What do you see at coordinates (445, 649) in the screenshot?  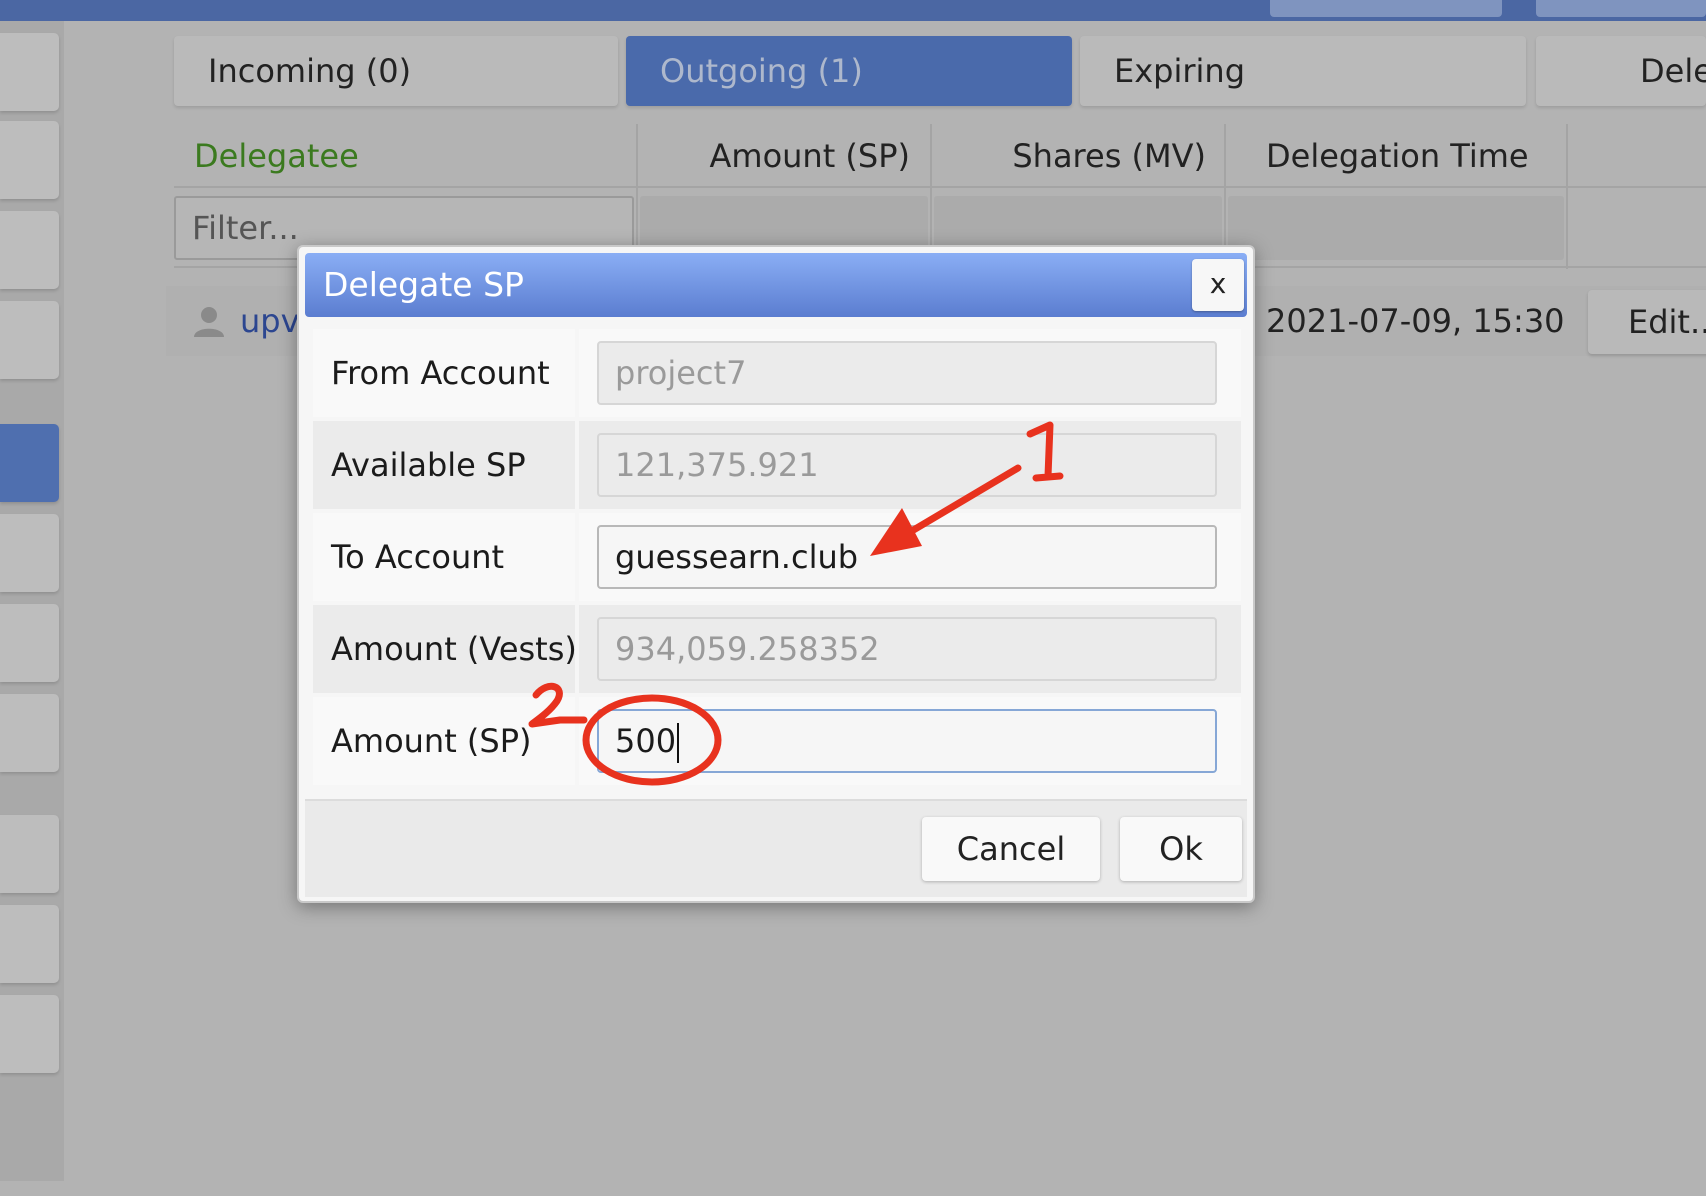 I see `amount-vests-label: Amount (Vests)` at bounding box center [445, 649].